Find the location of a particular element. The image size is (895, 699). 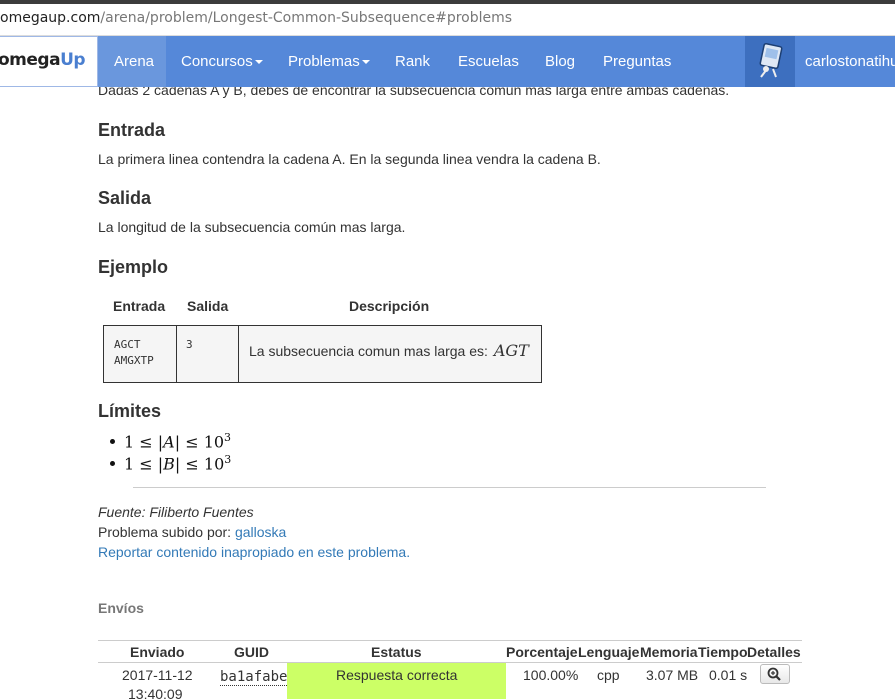

magnifier-icon is located at coordinates (774, 674).